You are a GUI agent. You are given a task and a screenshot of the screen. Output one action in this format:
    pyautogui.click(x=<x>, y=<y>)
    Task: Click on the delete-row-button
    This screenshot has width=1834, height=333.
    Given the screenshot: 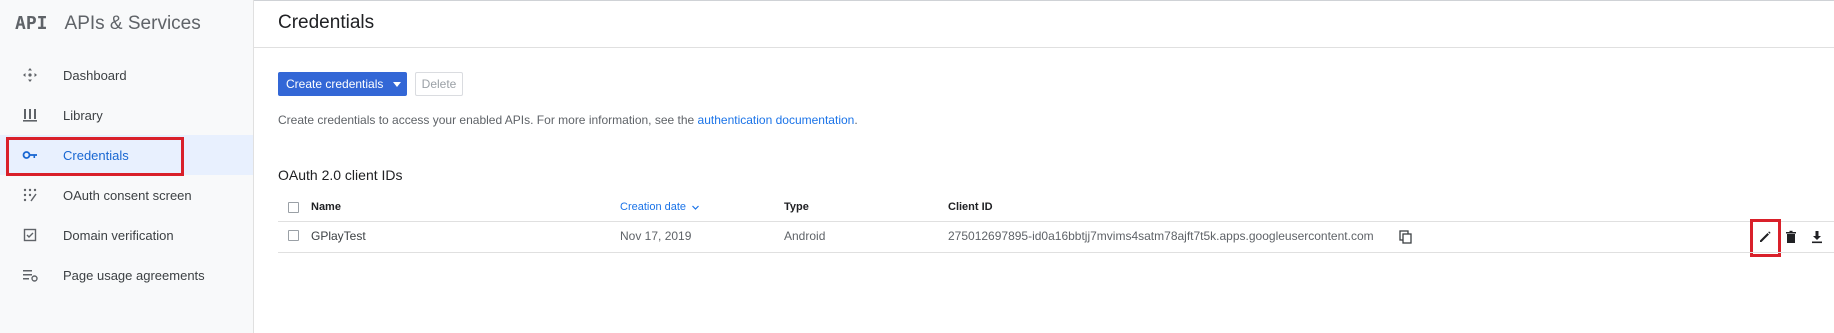 What is the action you would take?
    pyautogui.click(x=1791, y=237)
    